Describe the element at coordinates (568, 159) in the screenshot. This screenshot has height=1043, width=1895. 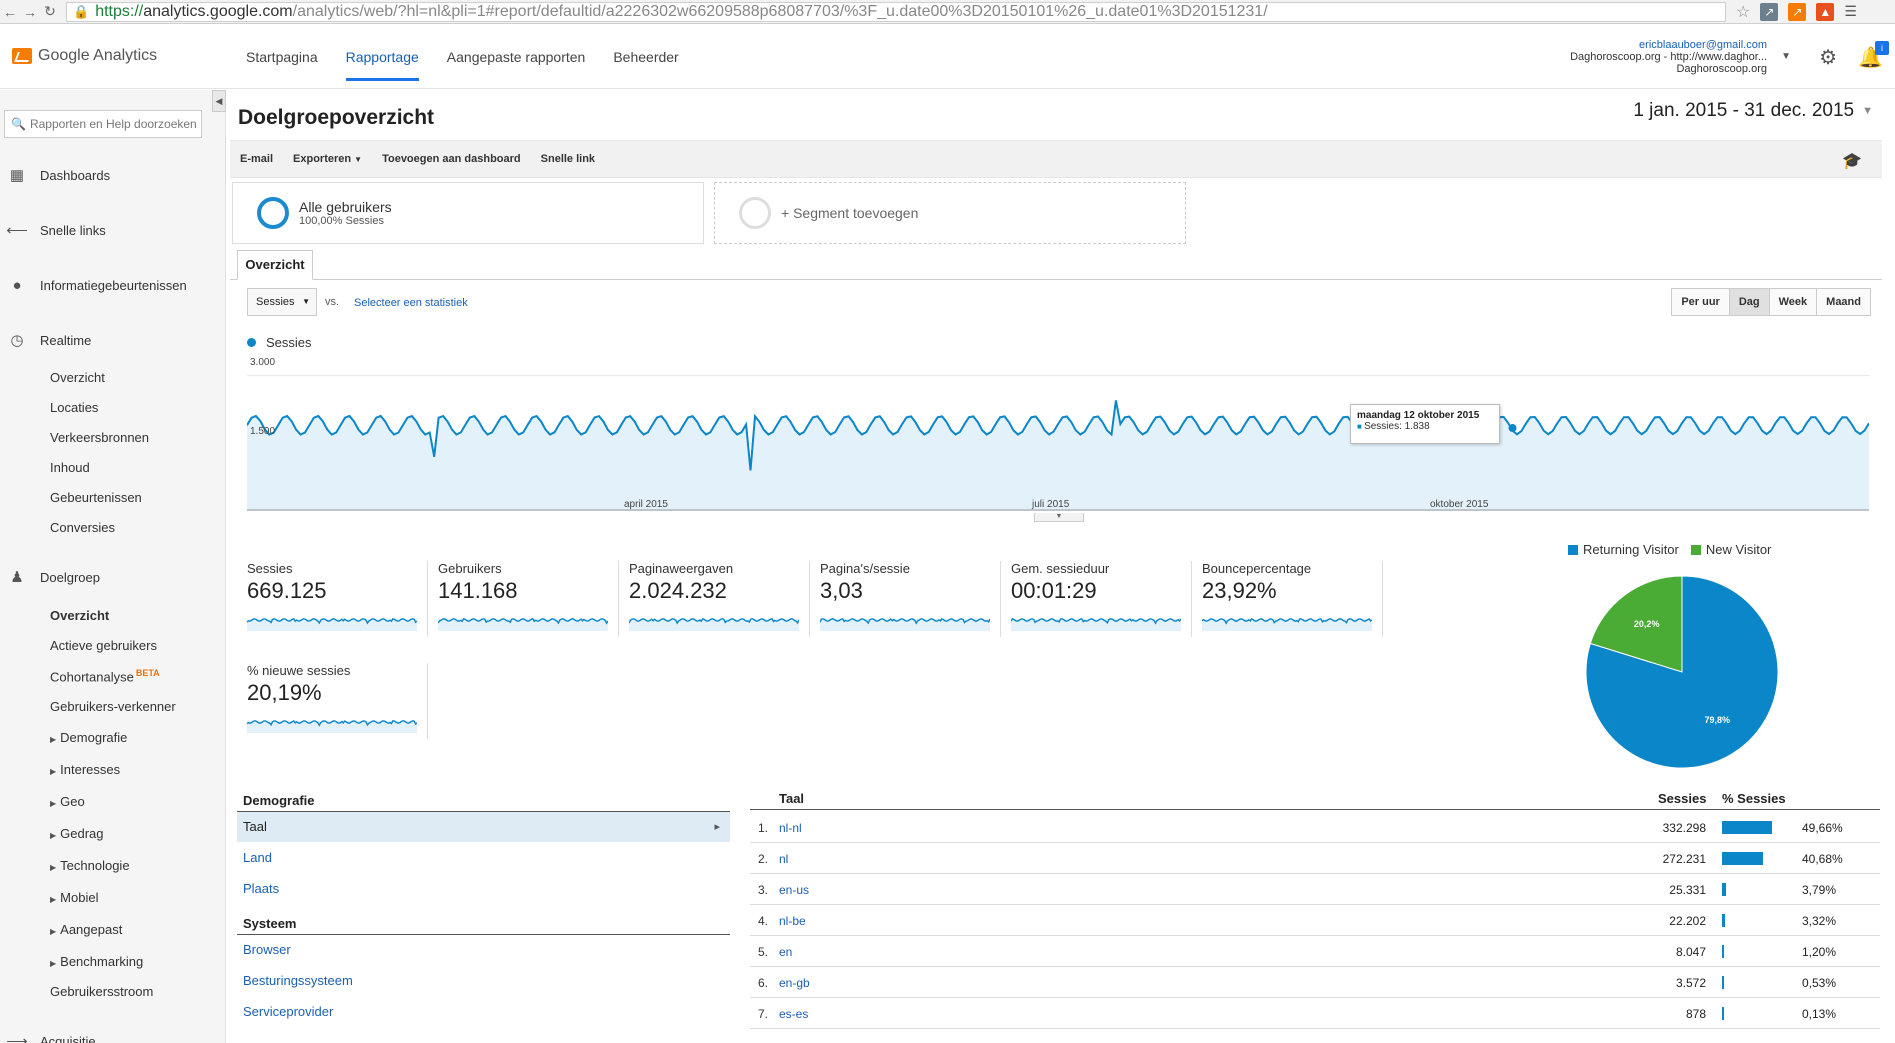
I see `shortcut-button: Snelle link` at that location.